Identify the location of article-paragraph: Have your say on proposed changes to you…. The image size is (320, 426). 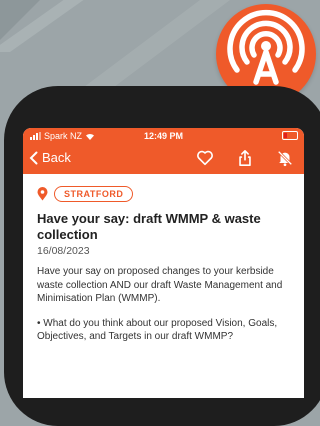
(160, 285).